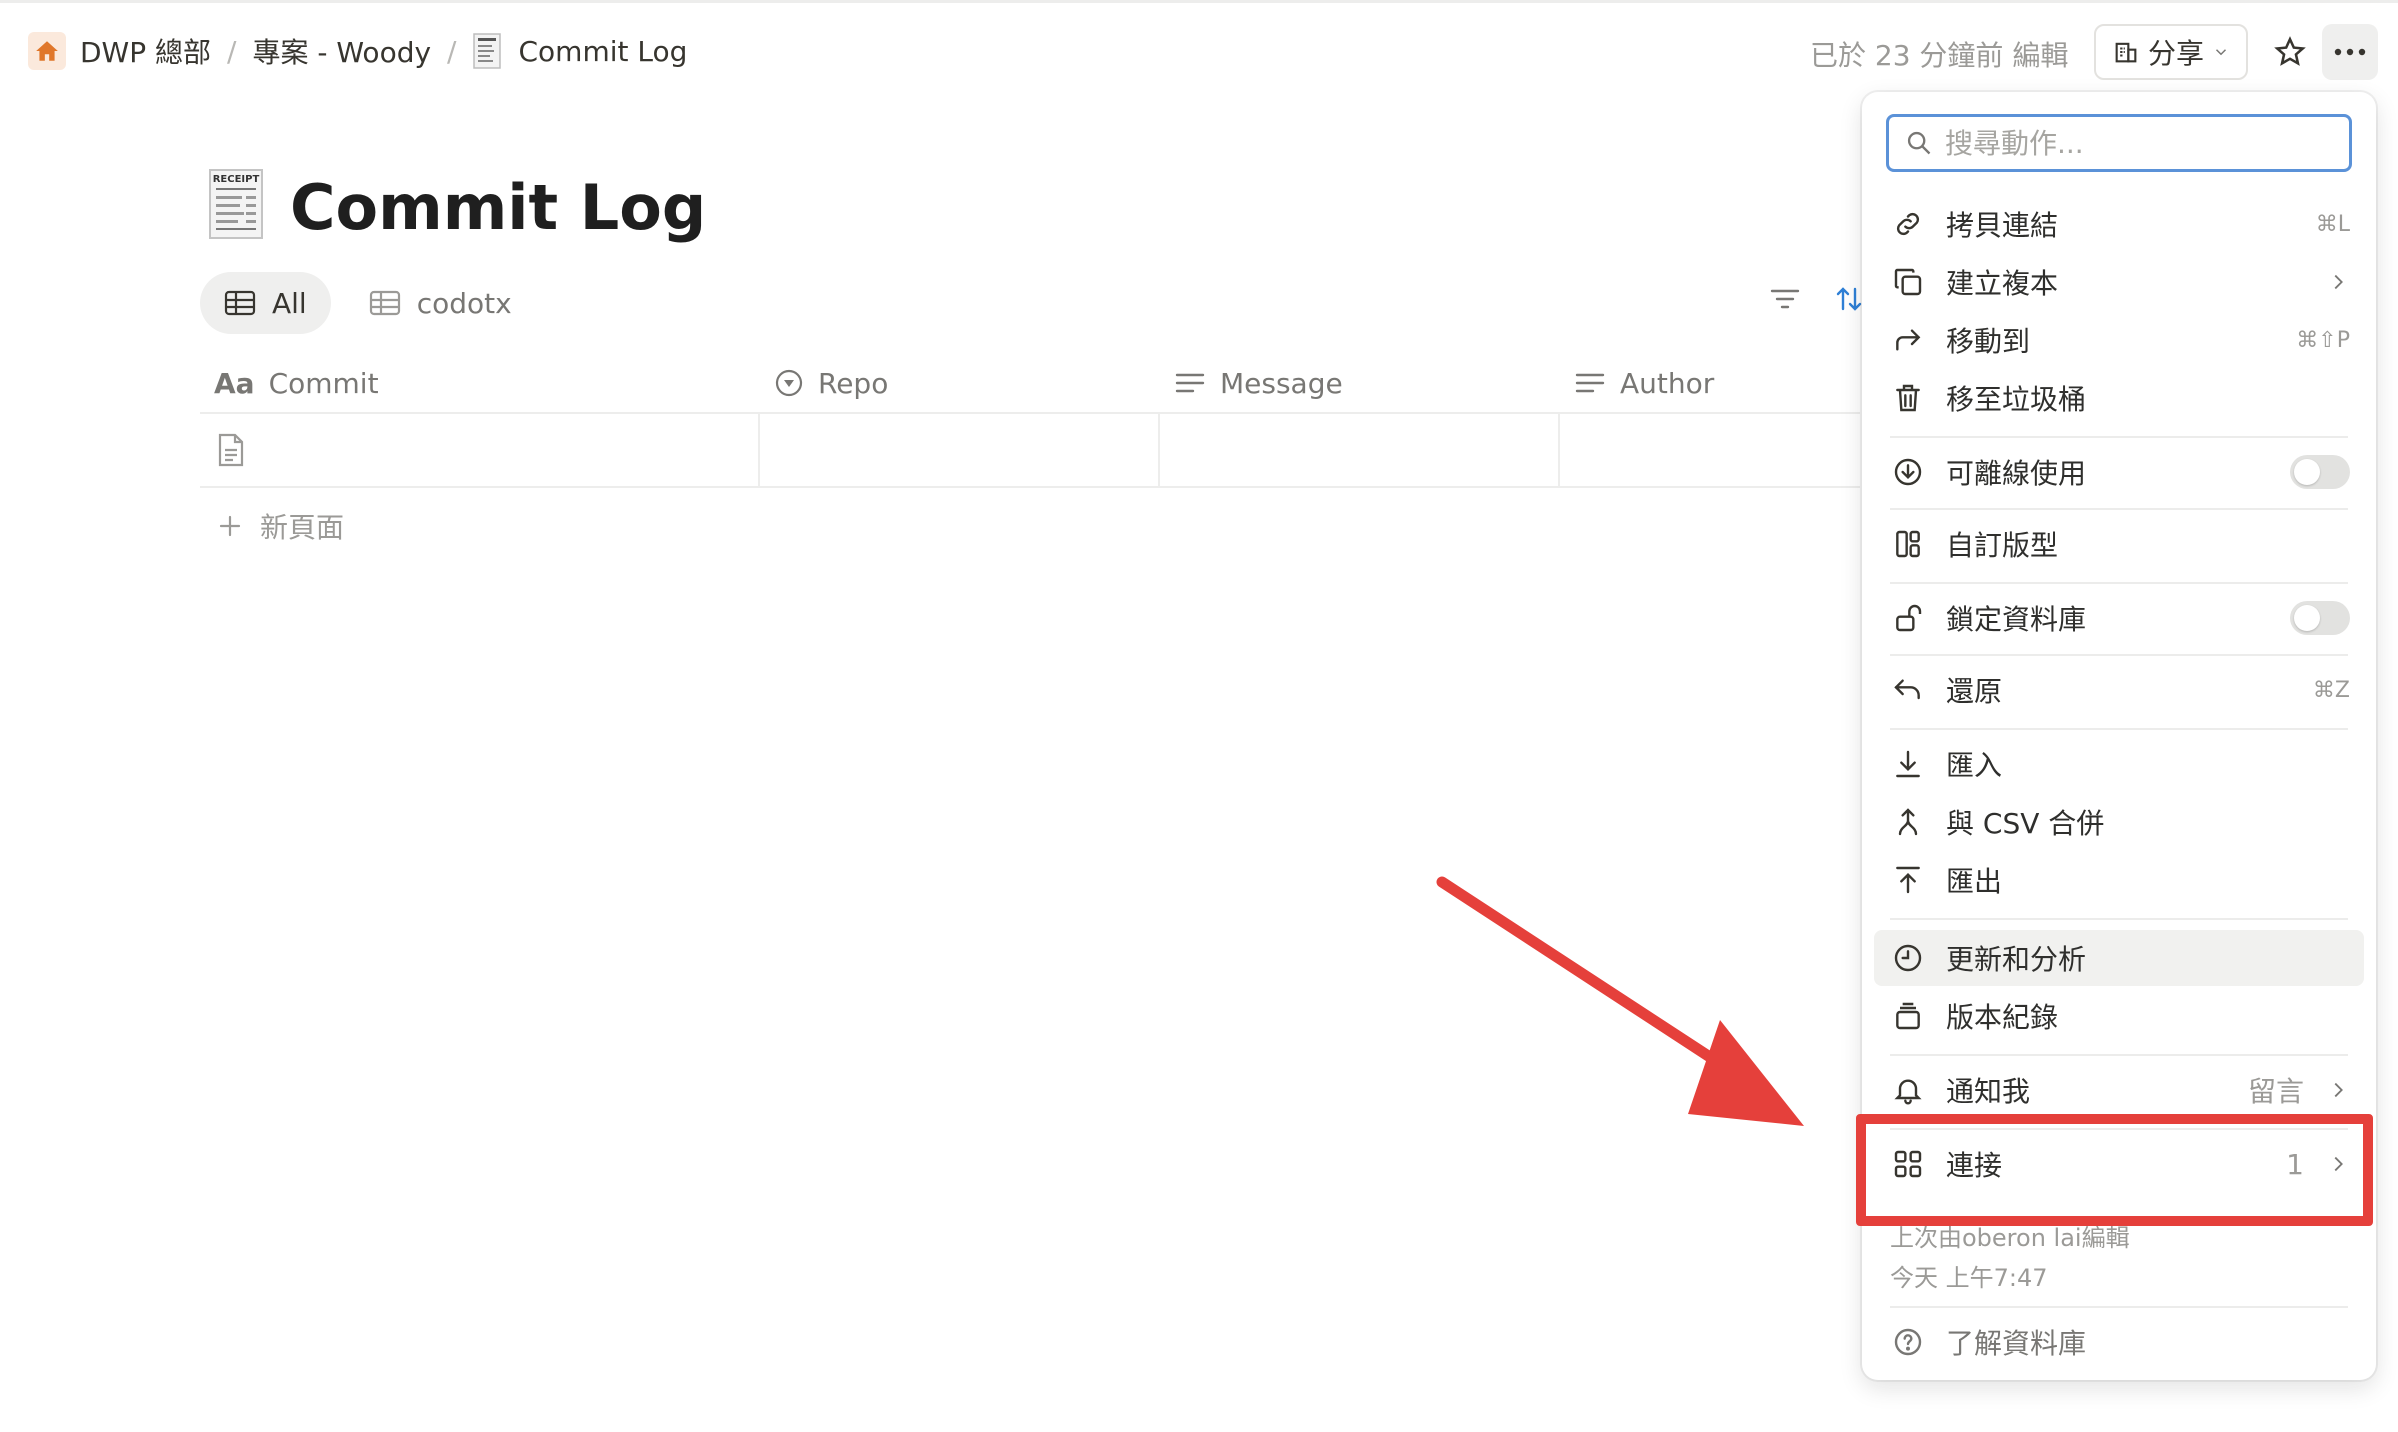 This screenshot has width=2398, height=1432. What do you see at coordinates (1974, 881) in the screenshot?
I see `menu-item-label: 匯出` at bounding box center [1974, 881].